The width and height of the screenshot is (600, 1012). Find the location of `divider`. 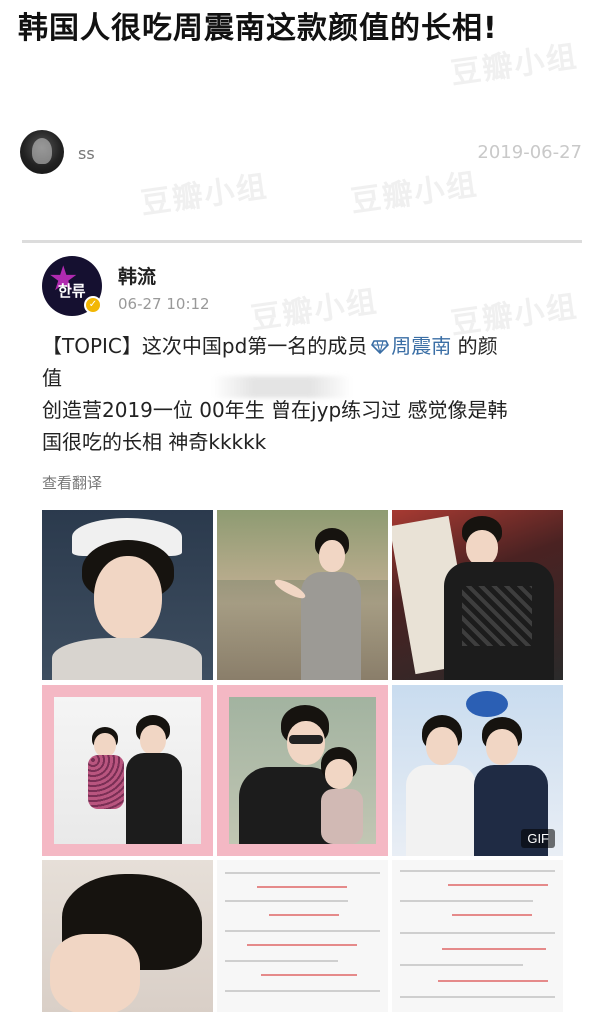

divider is located at coordinates (302, 241).